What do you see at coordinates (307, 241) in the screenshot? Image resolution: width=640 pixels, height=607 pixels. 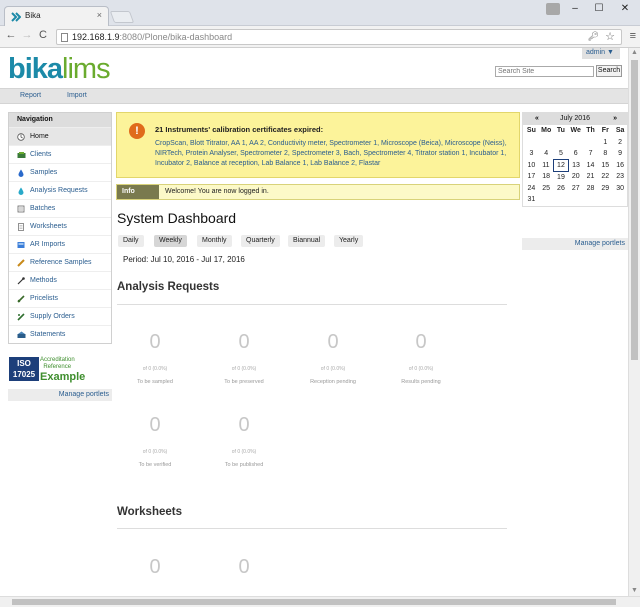 I see `period-biannual-button: Biannual` at bounding box center [307, 241].